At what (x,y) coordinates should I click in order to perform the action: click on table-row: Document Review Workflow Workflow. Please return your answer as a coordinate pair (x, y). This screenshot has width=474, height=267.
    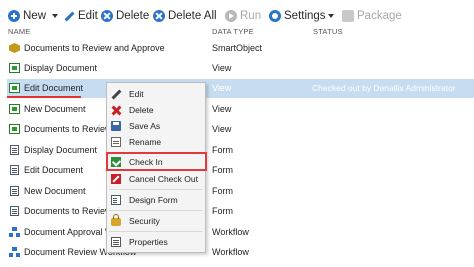
    Looking at the image, I should click on (240, 252).